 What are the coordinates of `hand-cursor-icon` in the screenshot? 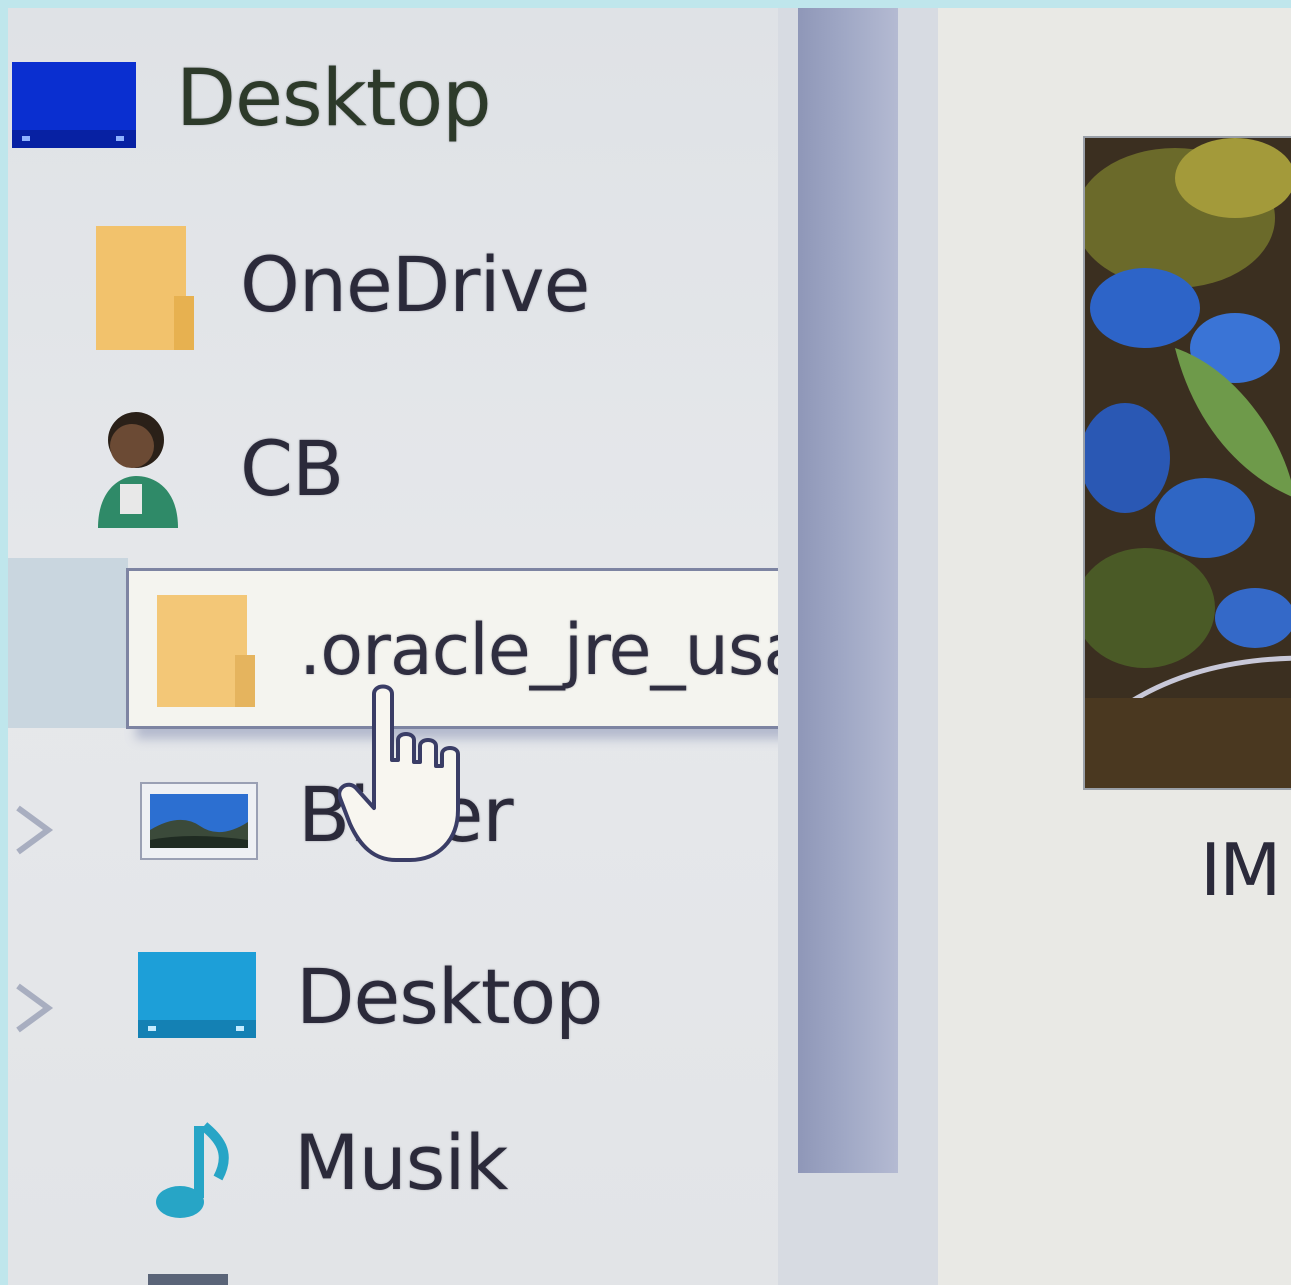 It's located at (407, 775).